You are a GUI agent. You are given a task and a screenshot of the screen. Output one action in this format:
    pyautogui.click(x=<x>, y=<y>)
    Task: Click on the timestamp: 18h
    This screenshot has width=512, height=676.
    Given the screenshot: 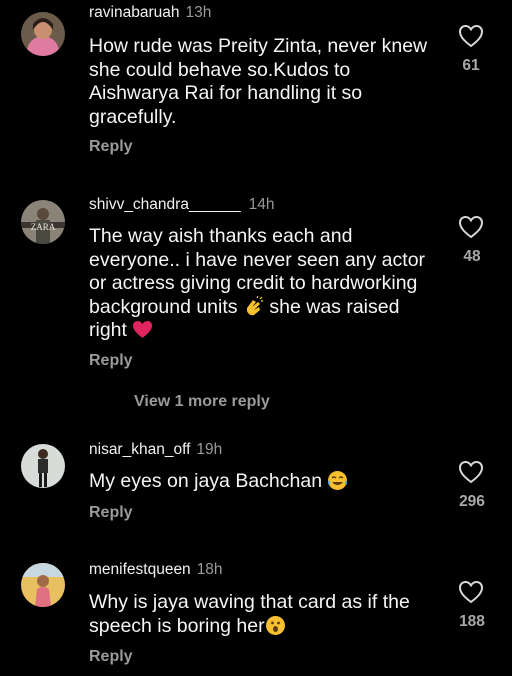 What is the action you would take?
    pyautogui.click(x=209, y=569)
    